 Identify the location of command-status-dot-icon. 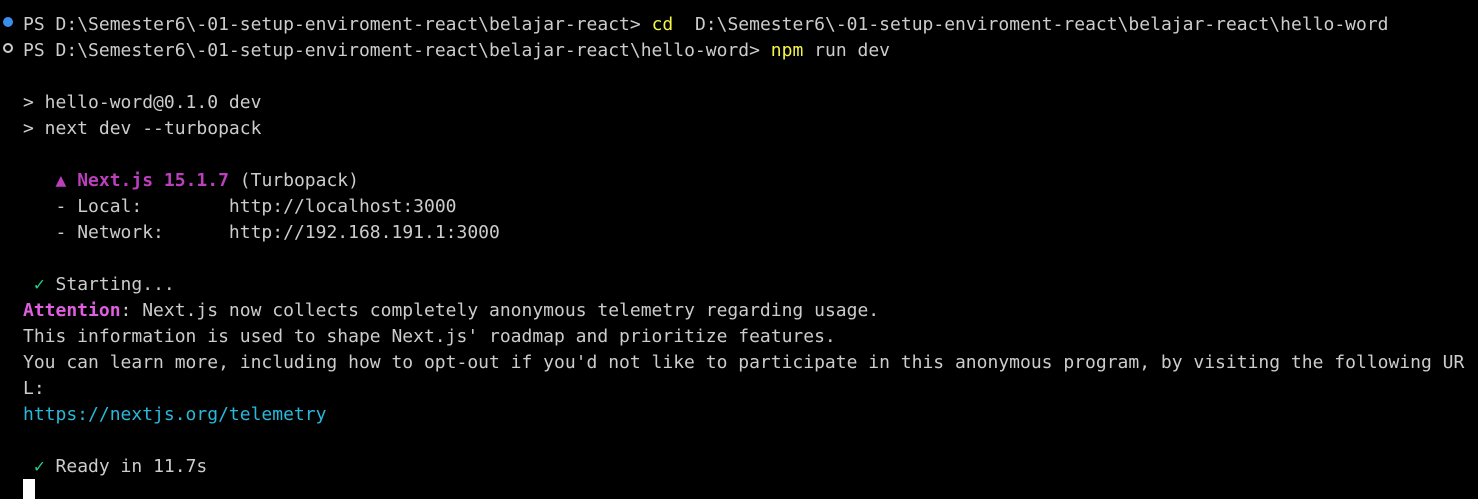
(8, 22).